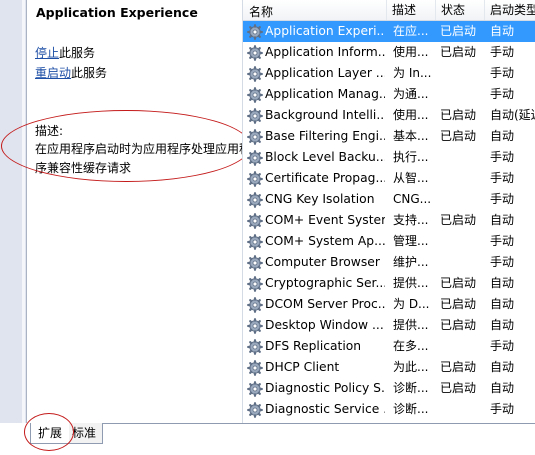  What do you see at coordinates (84, 433) in the screenshot?
I see `tab-standard: 标准` at bounding box center [84, 433].